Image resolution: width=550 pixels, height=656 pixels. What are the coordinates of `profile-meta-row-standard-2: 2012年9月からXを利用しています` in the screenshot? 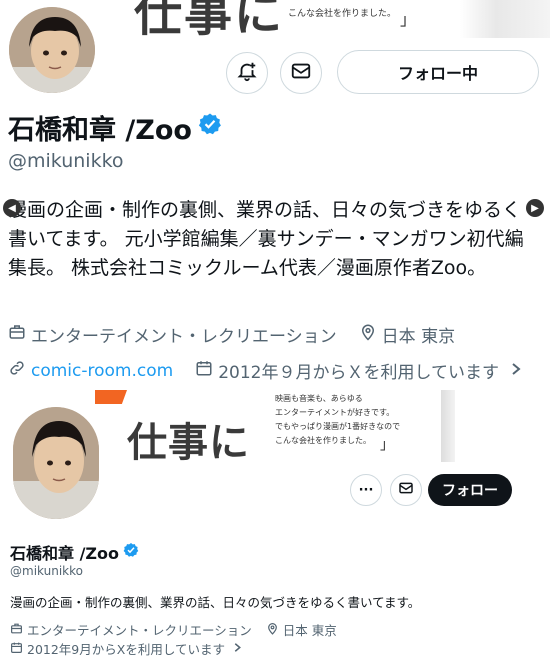 It's located at (133, 647).